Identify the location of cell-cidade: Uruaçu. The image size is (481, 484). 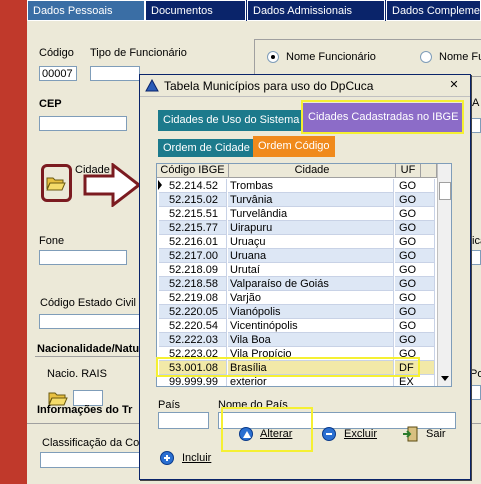
(311, 242).